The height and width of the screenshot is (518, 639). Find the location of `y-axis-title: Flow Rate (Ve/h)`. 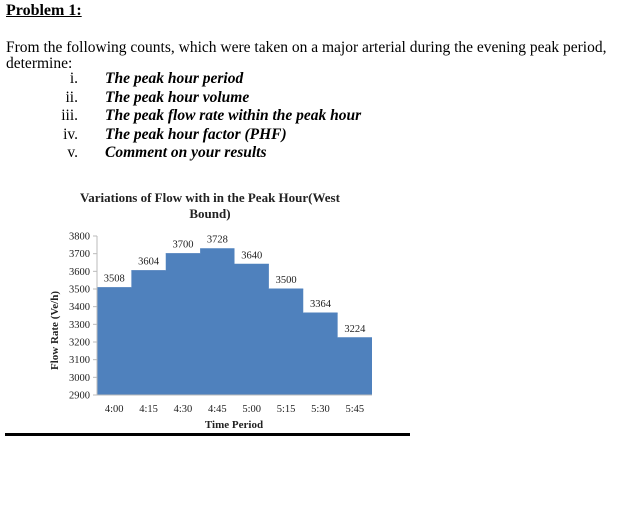

y-axis-title: Flow Rate (Ve/h) is located at coordinates (55, 330).